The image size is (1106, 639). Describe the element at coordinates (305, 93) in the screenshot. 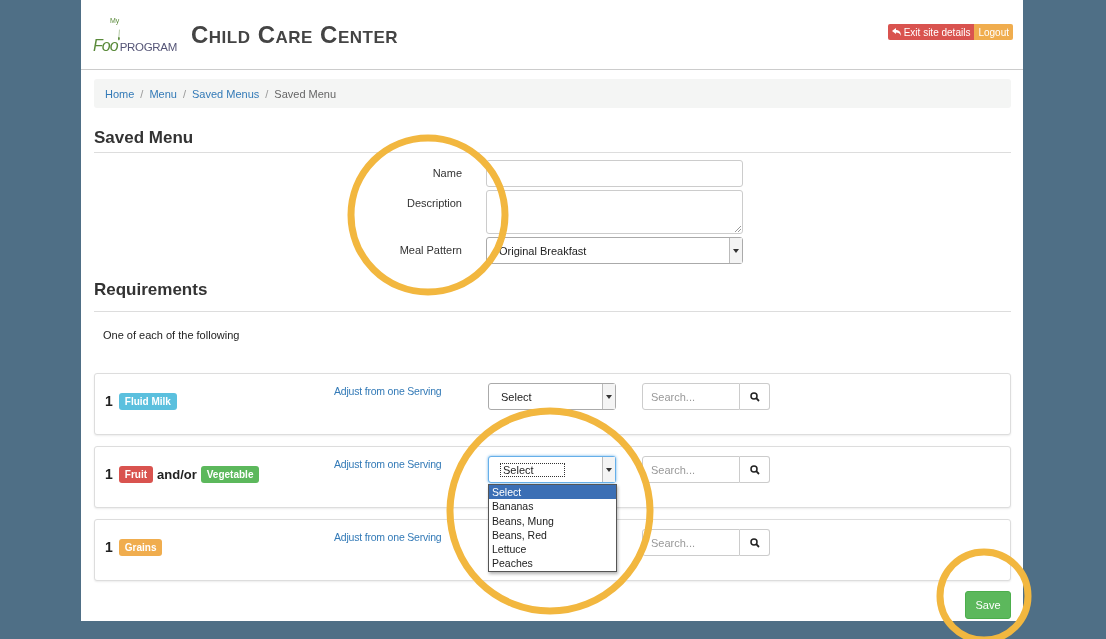

I see `breadcrumb-current: Saved Menu` at that location.